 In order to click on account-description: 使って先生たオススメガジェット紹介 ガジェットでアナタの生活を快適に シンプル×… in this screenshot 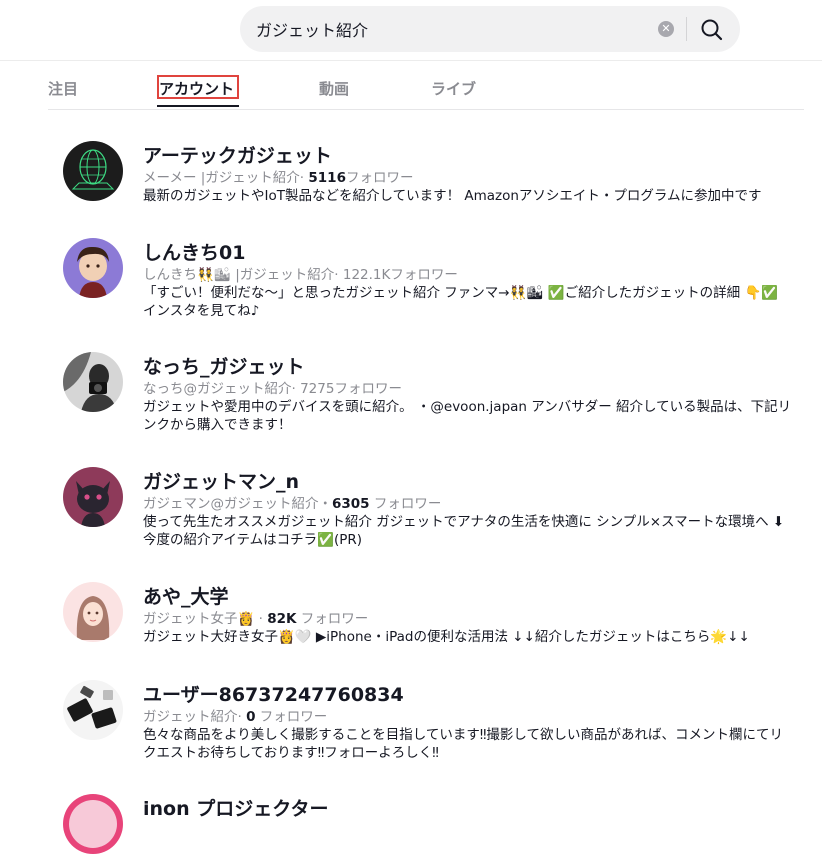, I will do `click(464, 531)`.